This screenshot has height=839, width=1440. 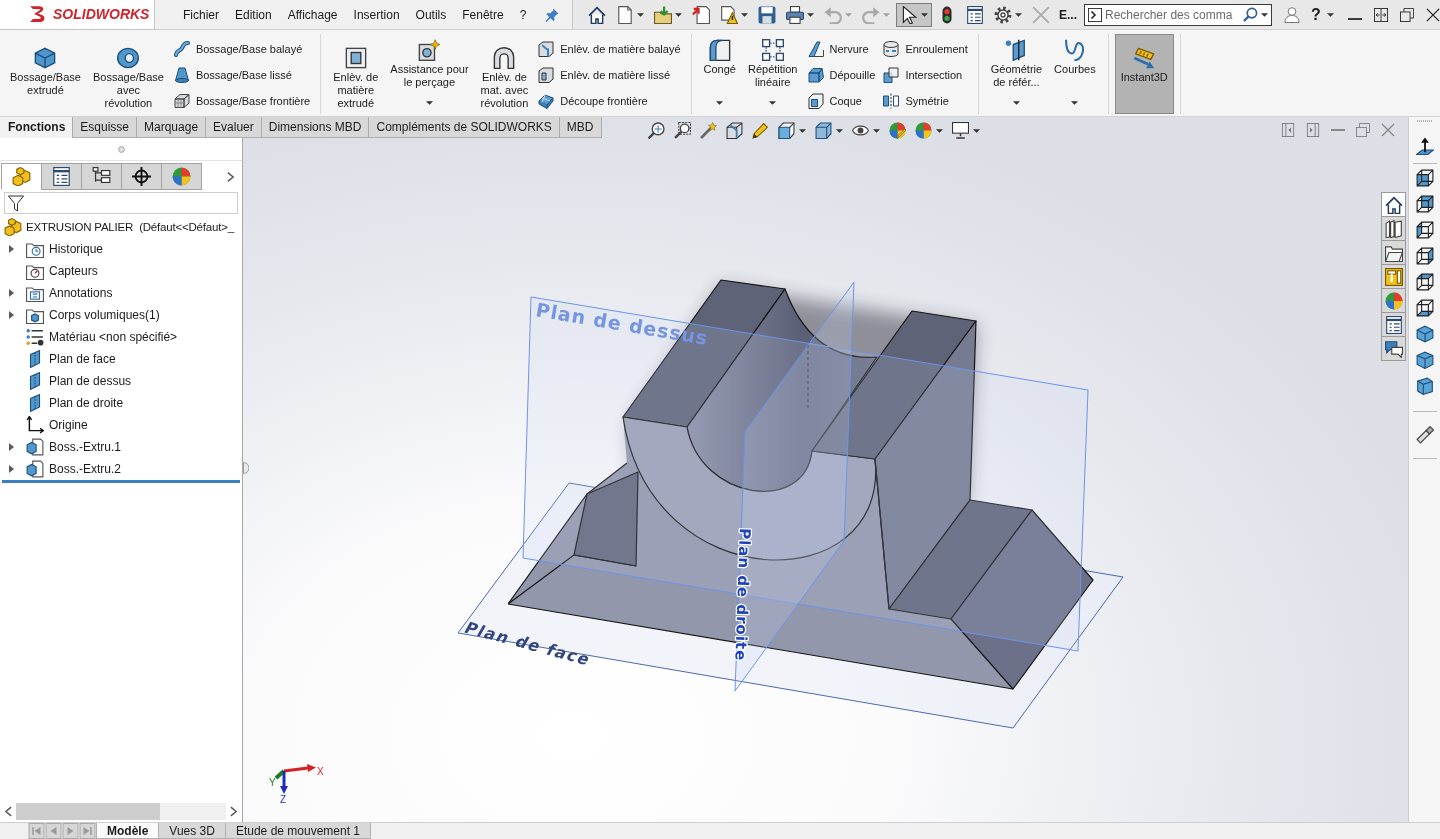 What do you see at coordinates (1292, 14) in the screenshot?
I see `user-icon` at bounding box center [1292, 14].